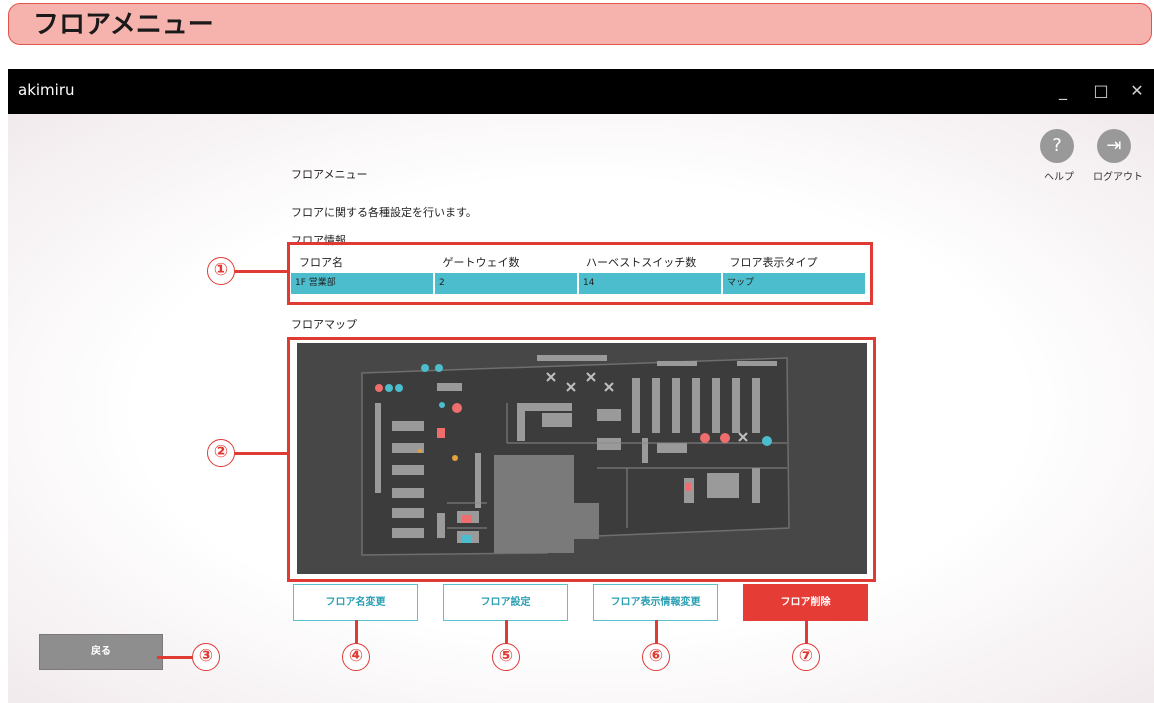 This screenshot has width=1154, height=703. Describe the element at coordinates (261, 453) in the screenshot. I see `callout-2-line` at that location.